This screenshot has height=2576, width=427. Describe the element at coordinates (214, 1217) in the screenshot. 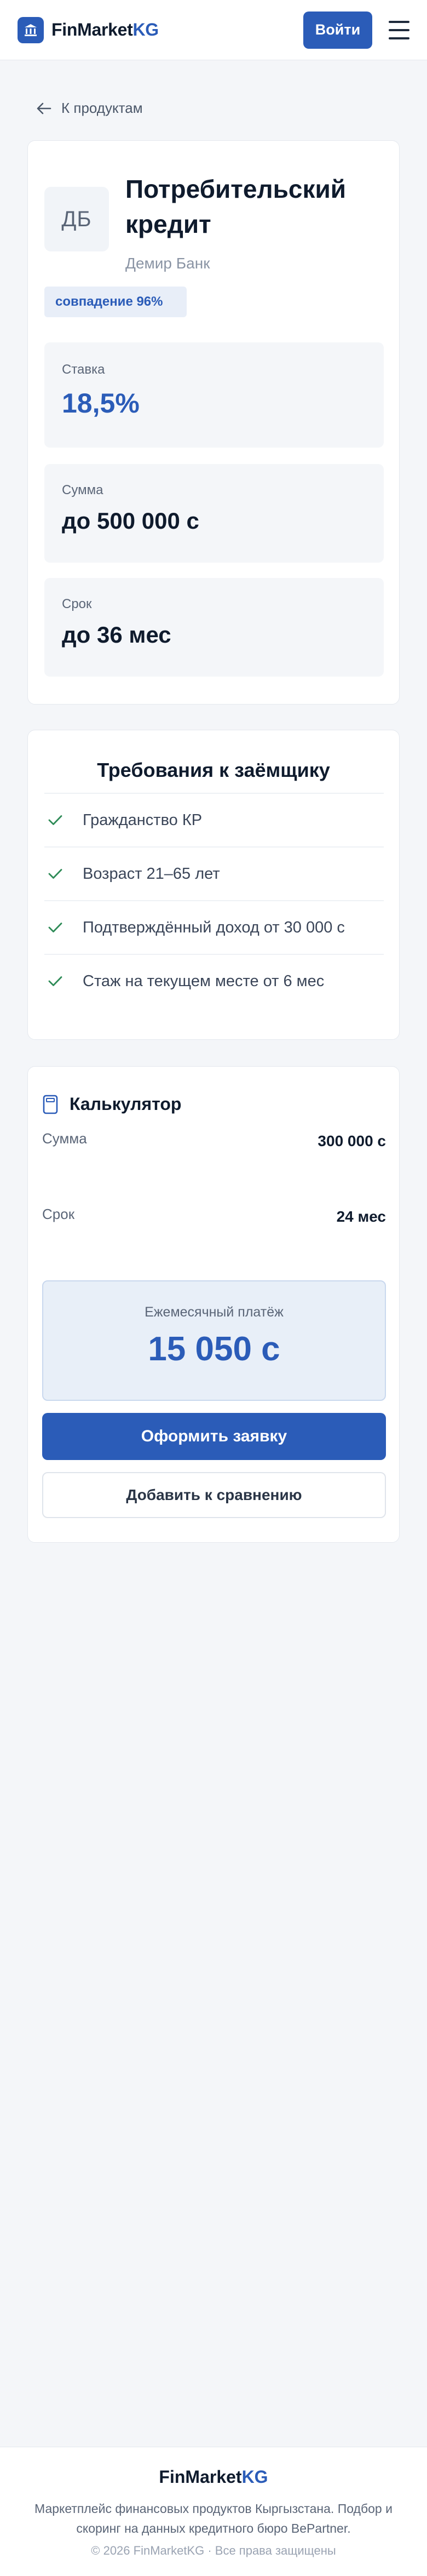

I see `calc-term-row: Срок 24 мес` at that location.